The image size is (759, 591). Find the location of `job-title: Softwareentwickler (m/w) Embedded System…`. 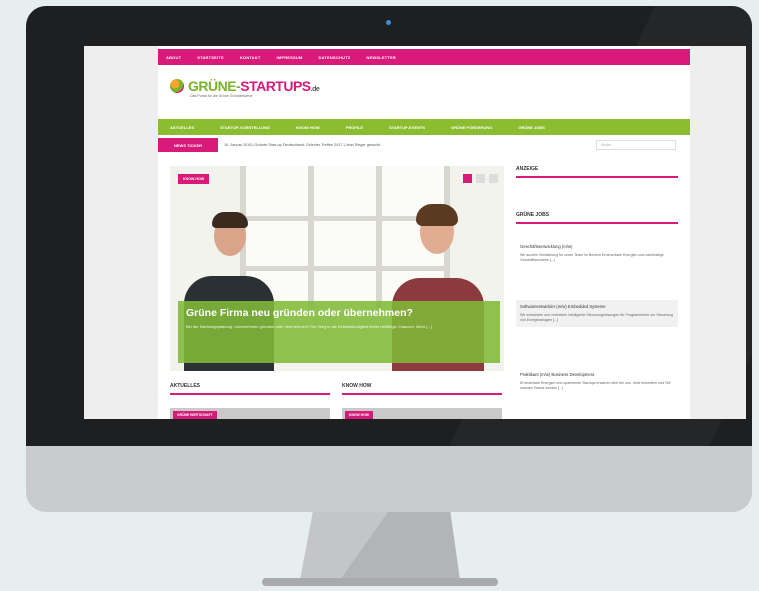

job-title: Softwareentwickler (m/w) Embedded System… is located at coordinates (597, 306).